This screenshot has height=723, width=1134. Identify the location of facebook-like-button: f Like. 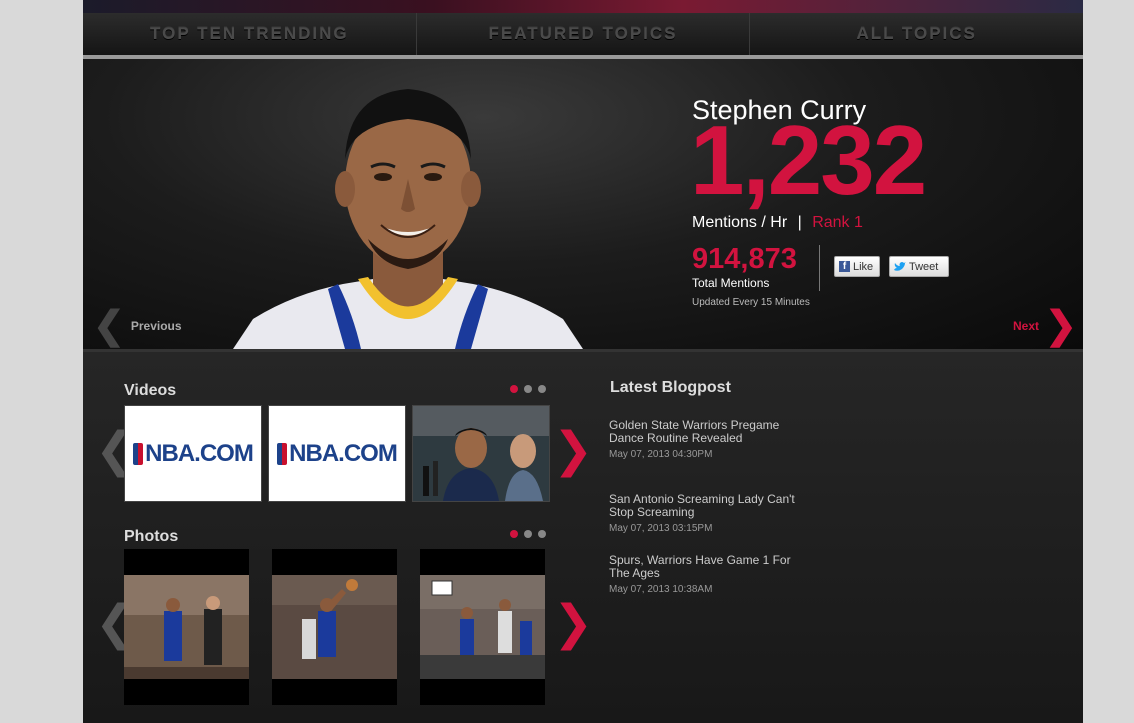
(857, 266).